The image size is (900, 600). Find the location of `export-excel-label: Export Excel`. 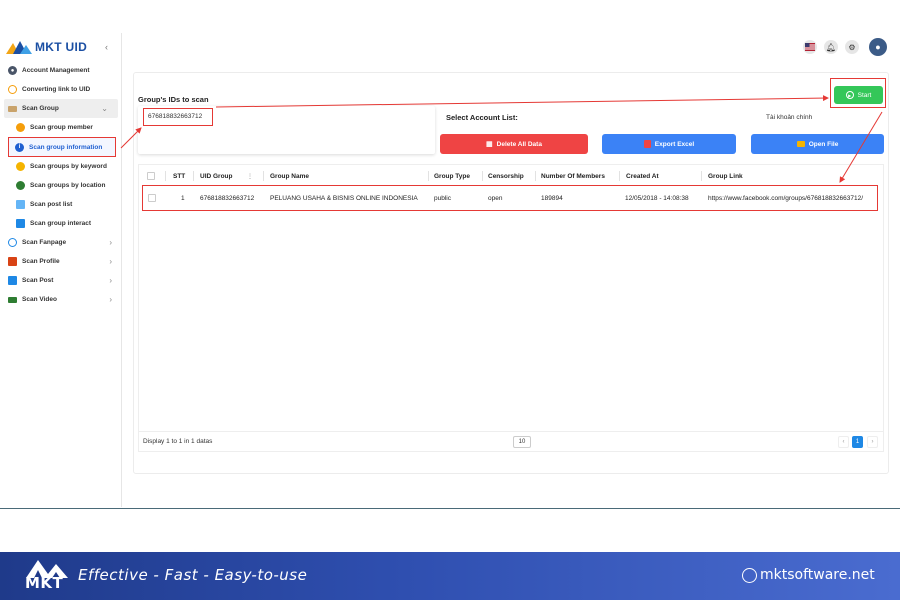

export-excel-label: Export Excel is located at coordinates (674, 144).